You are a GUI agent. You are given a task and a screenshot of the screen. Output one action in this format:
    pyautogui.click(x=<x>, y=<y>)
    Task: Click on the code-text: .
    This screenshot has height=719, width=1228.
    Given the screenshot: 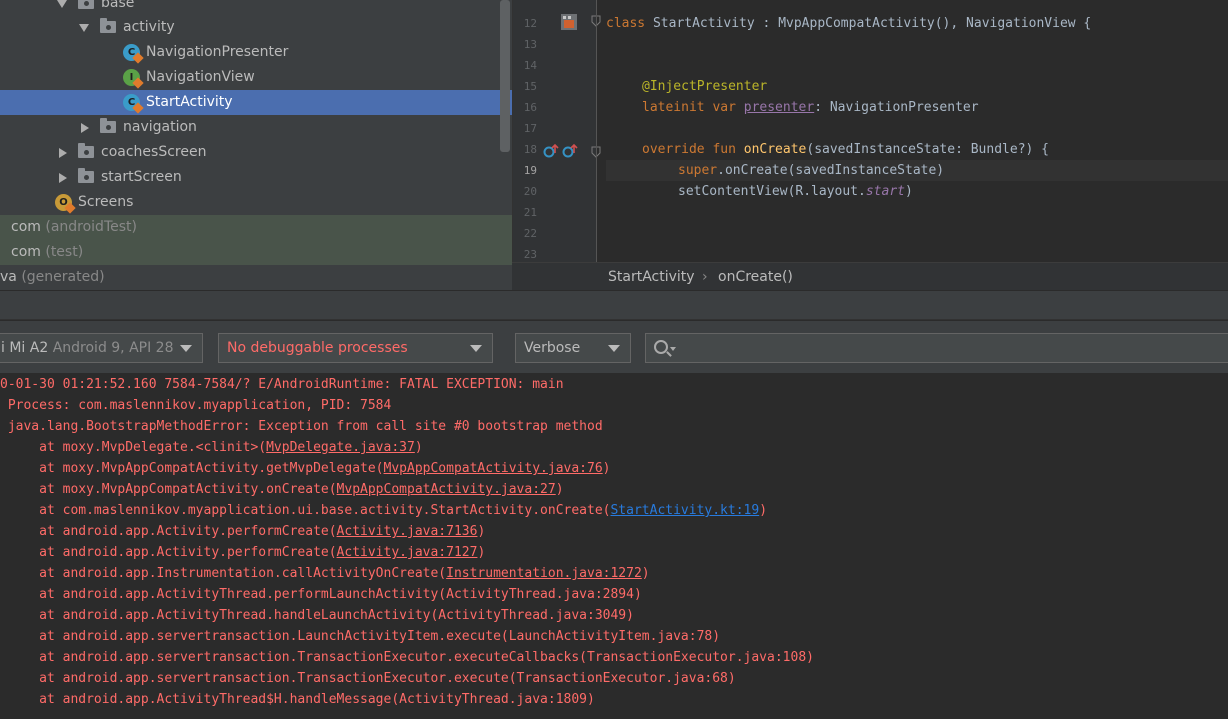 What is the action you would take?
    pyautogui.click(x=721, y=170)
    